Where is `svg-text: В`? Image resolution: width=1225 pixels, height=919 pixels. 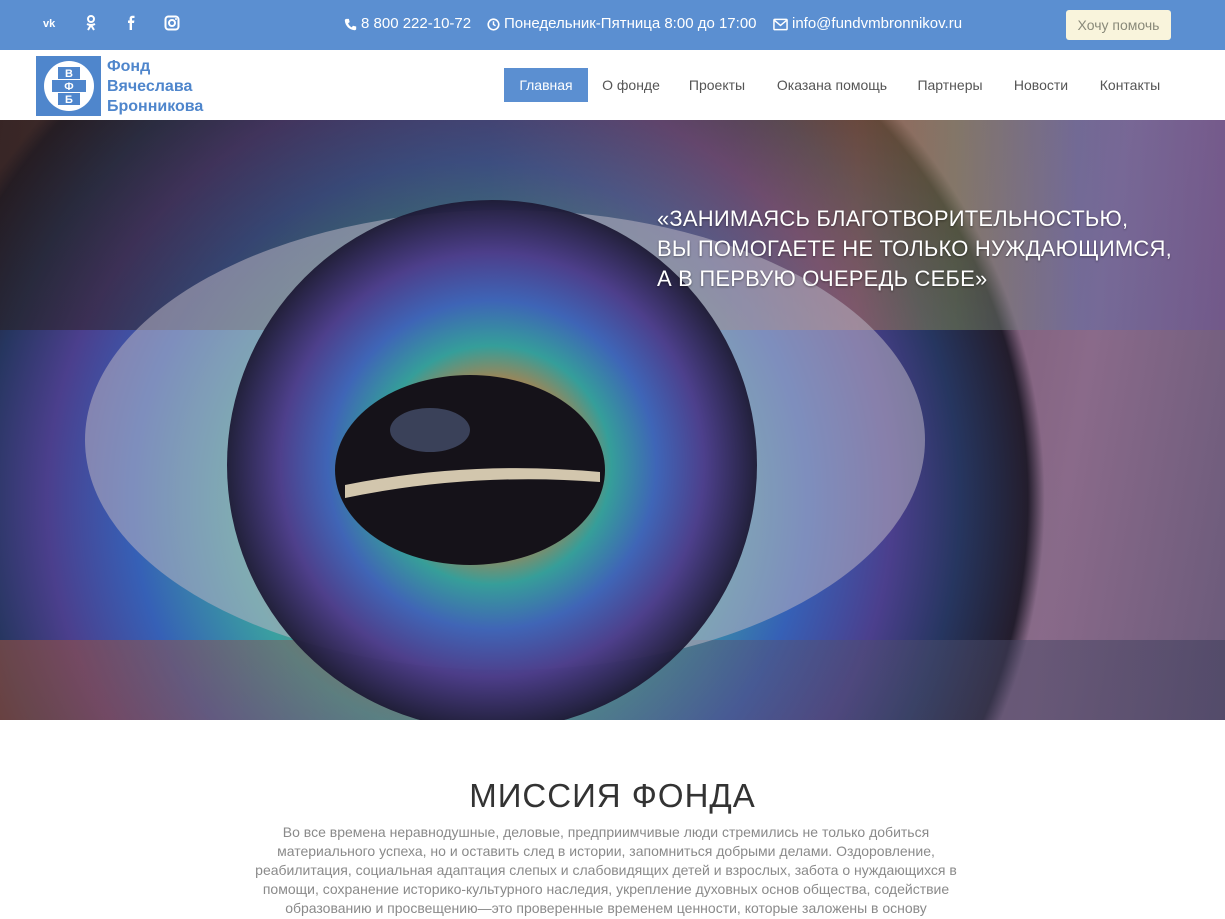 svg-text: В is located at coordinates (69, 74).